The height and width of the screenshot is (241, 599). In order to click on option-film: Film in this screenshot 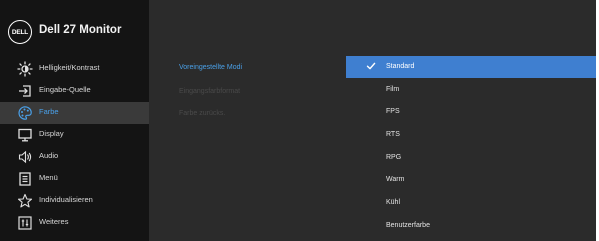, I will do `click(471, 90)`.